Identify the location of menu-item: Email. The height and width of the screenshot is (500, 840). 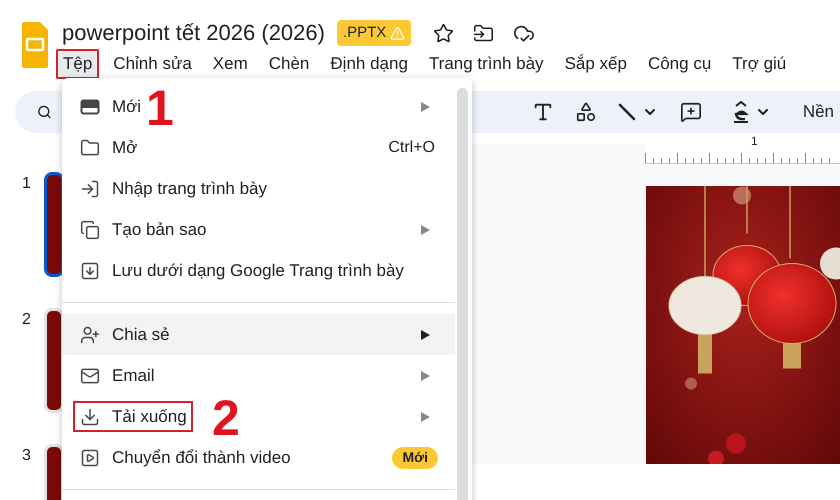
(258, 375).